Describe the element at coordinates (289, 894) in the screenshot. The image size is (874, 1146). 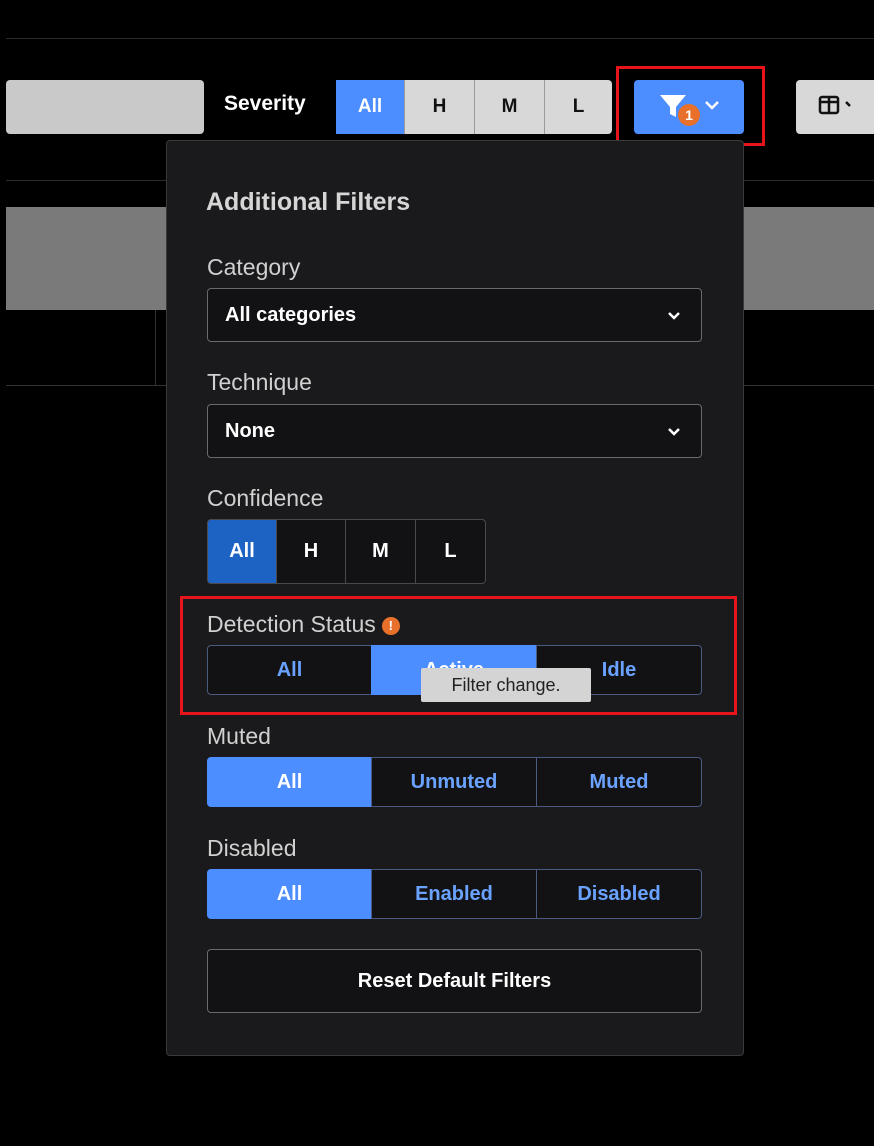
I see `disabled-all-button: All` at that location.